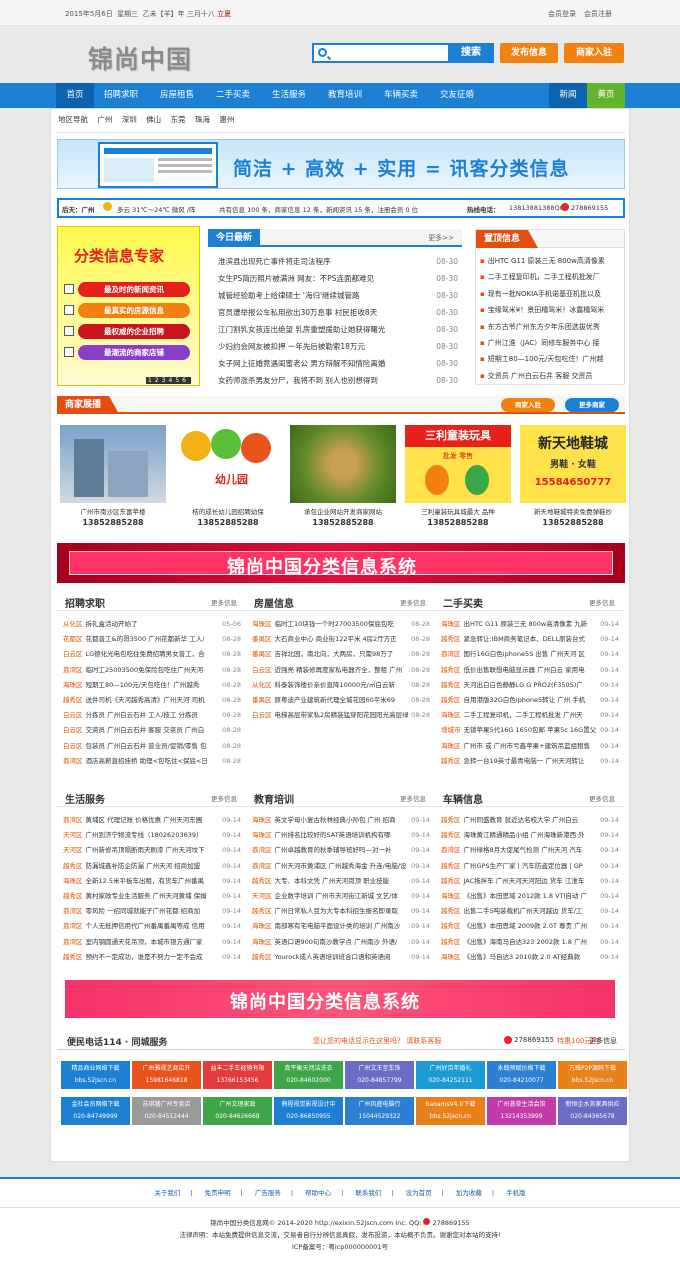  Describe the element at coordinates (237, 1111) in the screenshot. I see `service-tile: 广州文理家政 020-84626668` at that location.